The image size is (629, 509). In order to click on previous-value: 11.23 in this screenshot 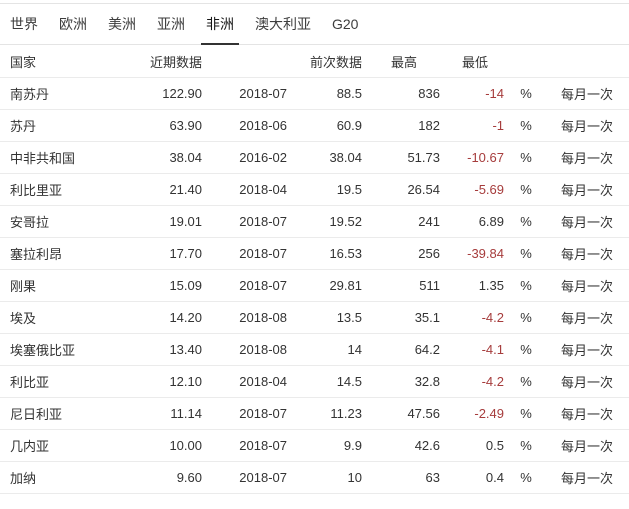, I will do `click(327, 413)`.